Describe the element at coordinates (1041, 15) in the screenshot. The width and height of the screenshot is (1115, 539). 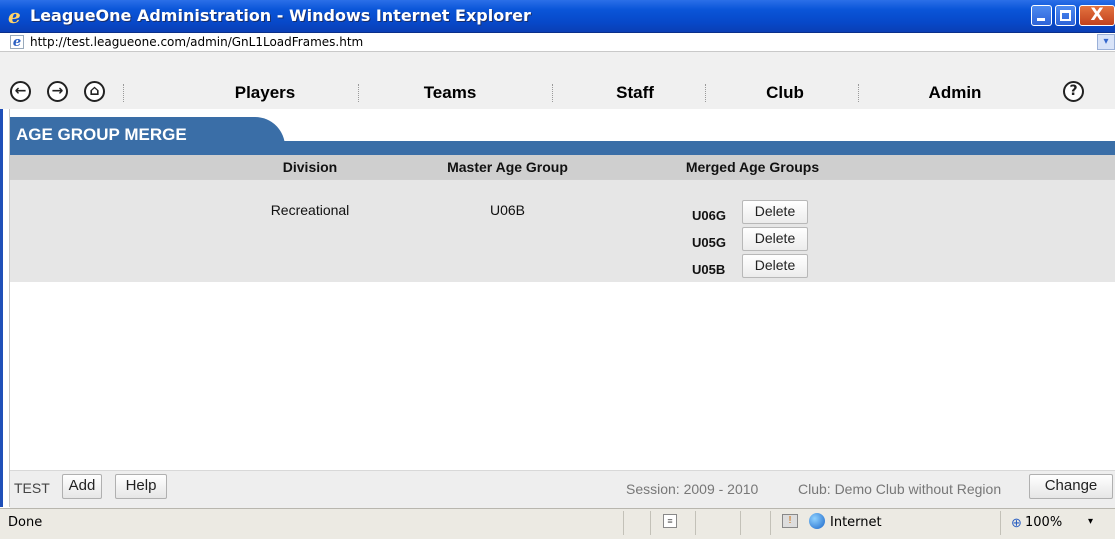
I see `minimize-button` at that location.